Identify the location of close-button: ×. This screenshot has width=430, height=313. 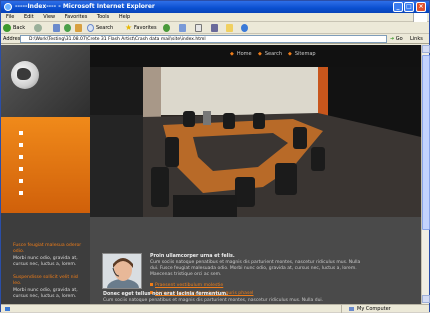
(421, 7).